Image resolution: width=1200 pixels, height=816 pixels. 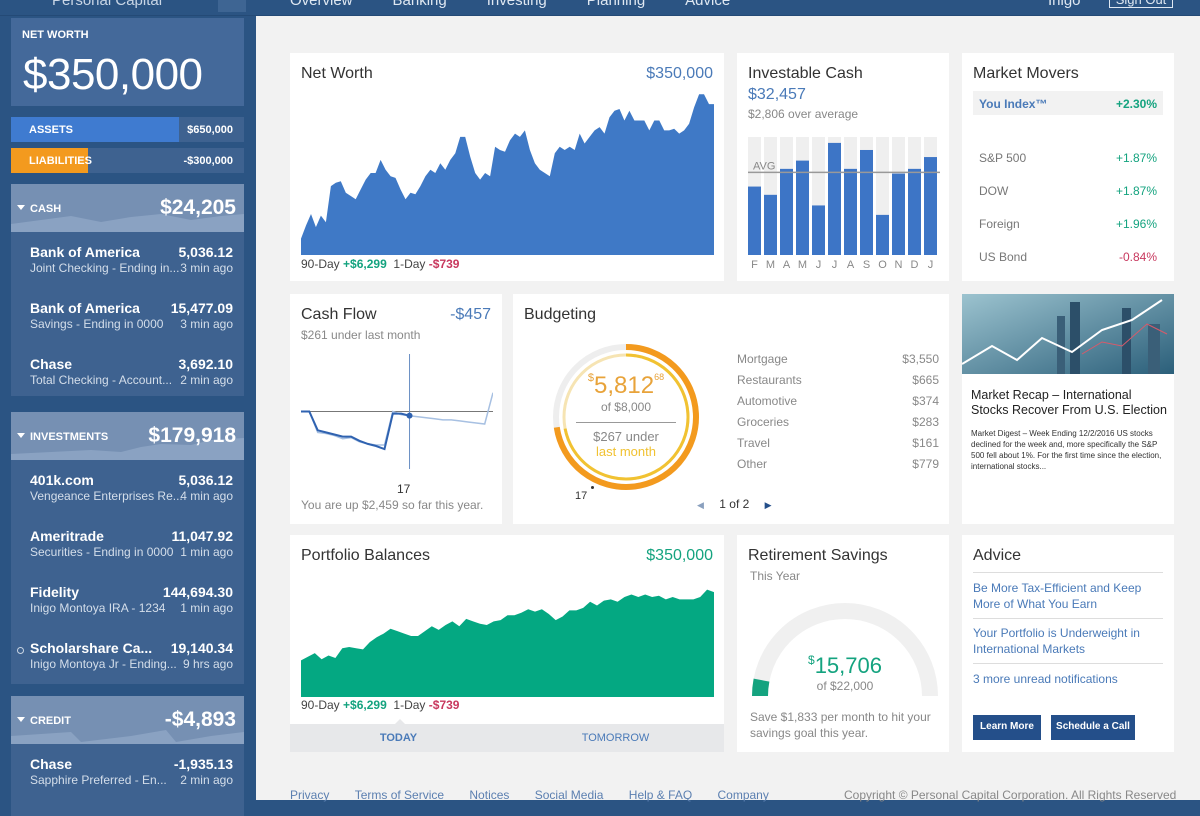 What do you see at coordinates (127, 436) in the screenshot?
I see `investments-header: INVESTMENTS $179,918` at bounding box center [127, 436].